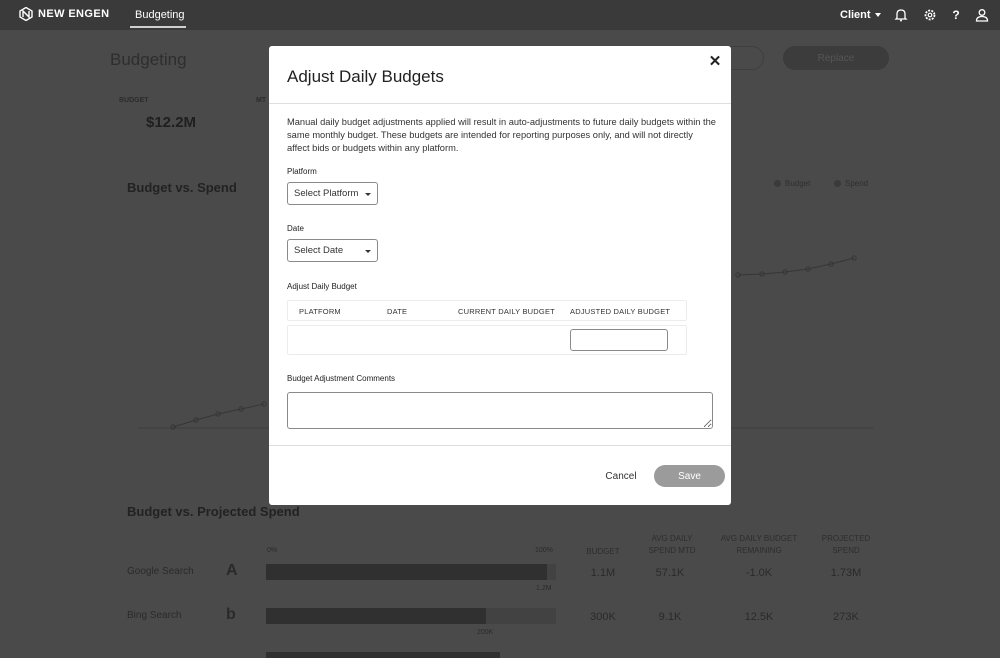 The image size is (1000, 658). I want to click on google-ads-icon: A, so click(232, 570).